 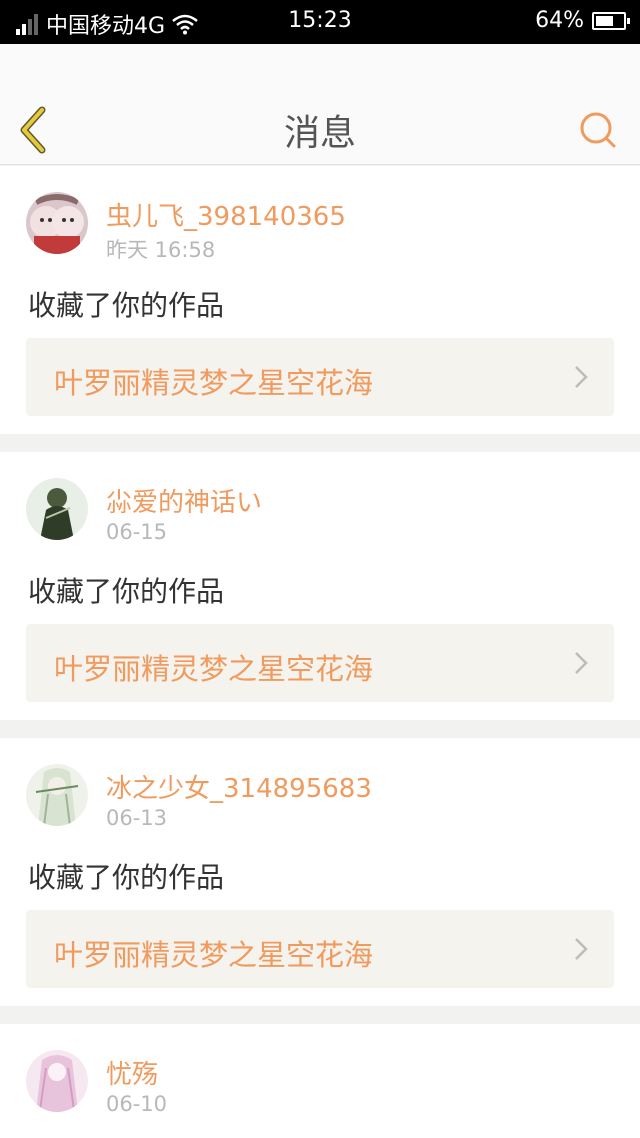 I want to click on user-name: 虫儿飞_398140365, so click(x=226, y=214).